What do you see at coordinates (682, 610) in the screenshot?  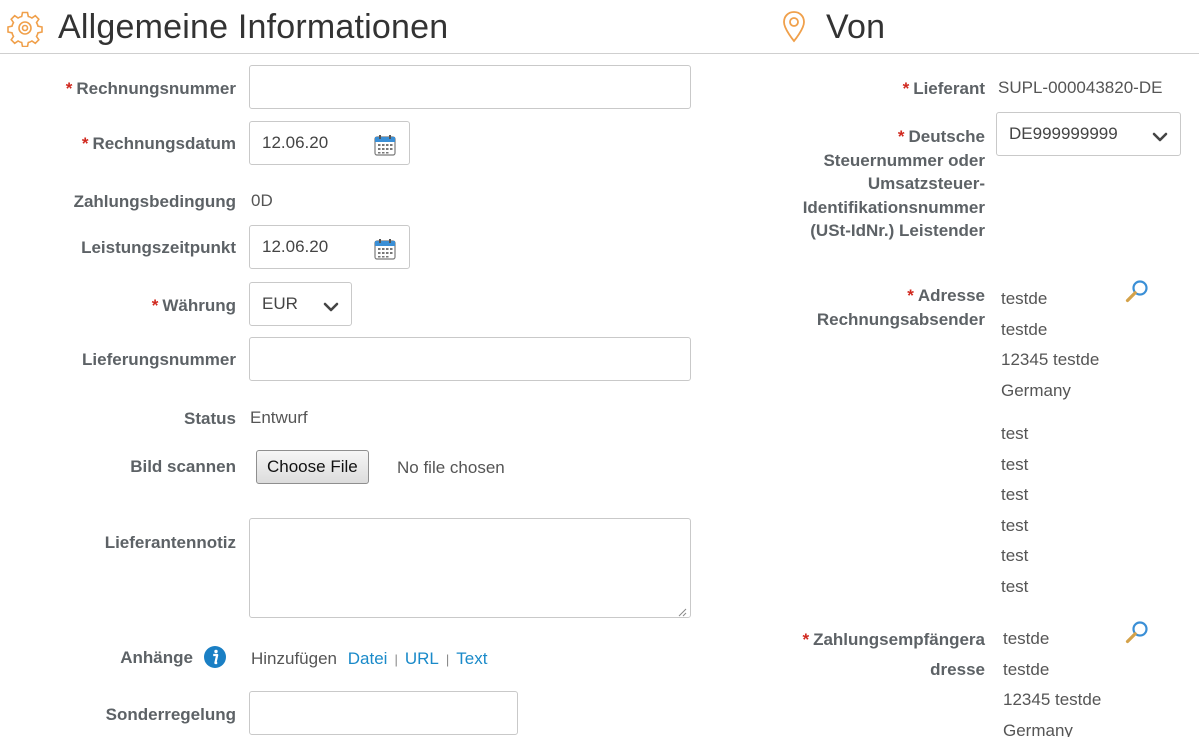 I see `resize-handle-icon` at bounding box center [682, 610].